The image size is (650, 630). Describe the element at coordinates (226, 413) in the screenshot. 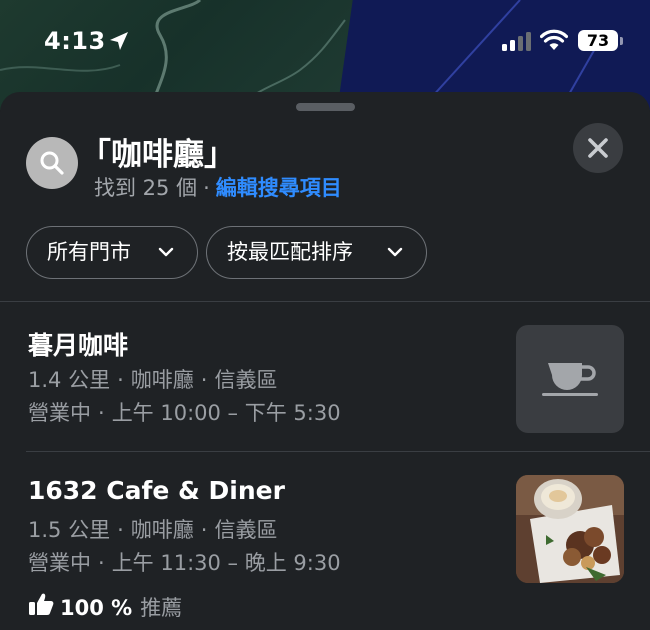

I see `opening-hours: 上午 10:00 – 下午 5:30` at that location.